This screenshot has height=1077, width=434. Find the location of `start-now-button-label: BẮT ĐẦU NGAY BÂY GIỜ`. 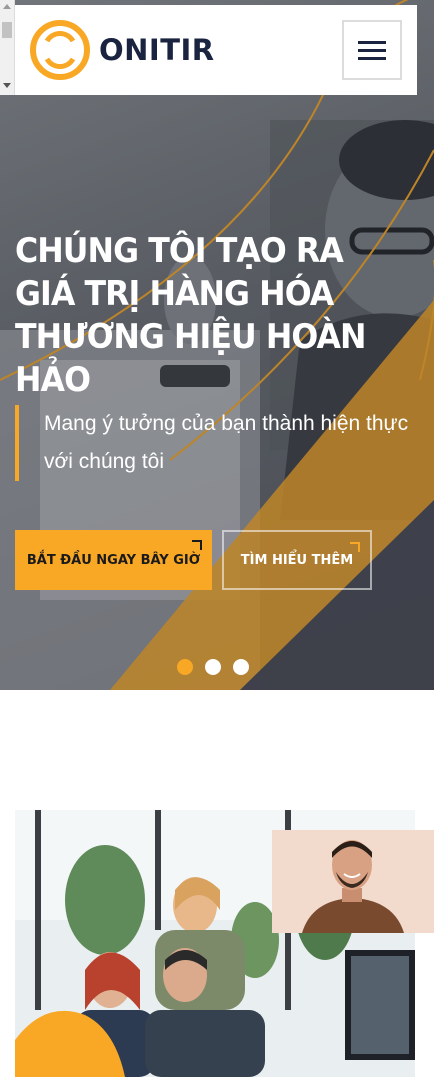

start-now-button-label: BẮT ĐẦU NGAY BÂY GIỜ is located at coordinates (113, 560).